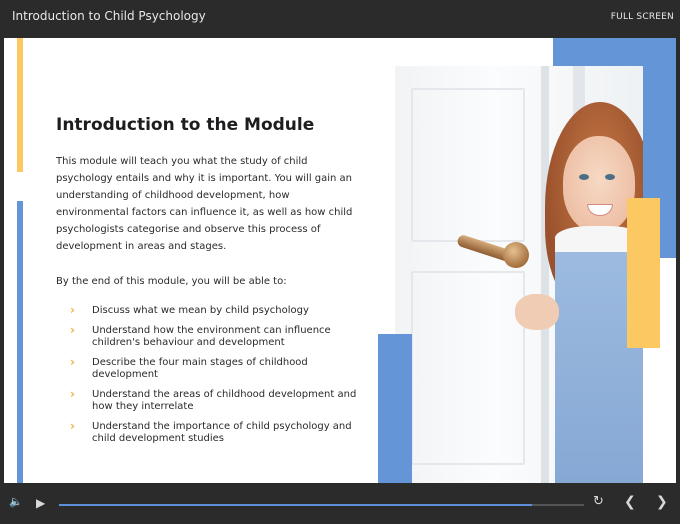  Describe the element at coordinates (109, 16) in the screenshot. I see `course-title: Introduction to Child Psychology` at that location.